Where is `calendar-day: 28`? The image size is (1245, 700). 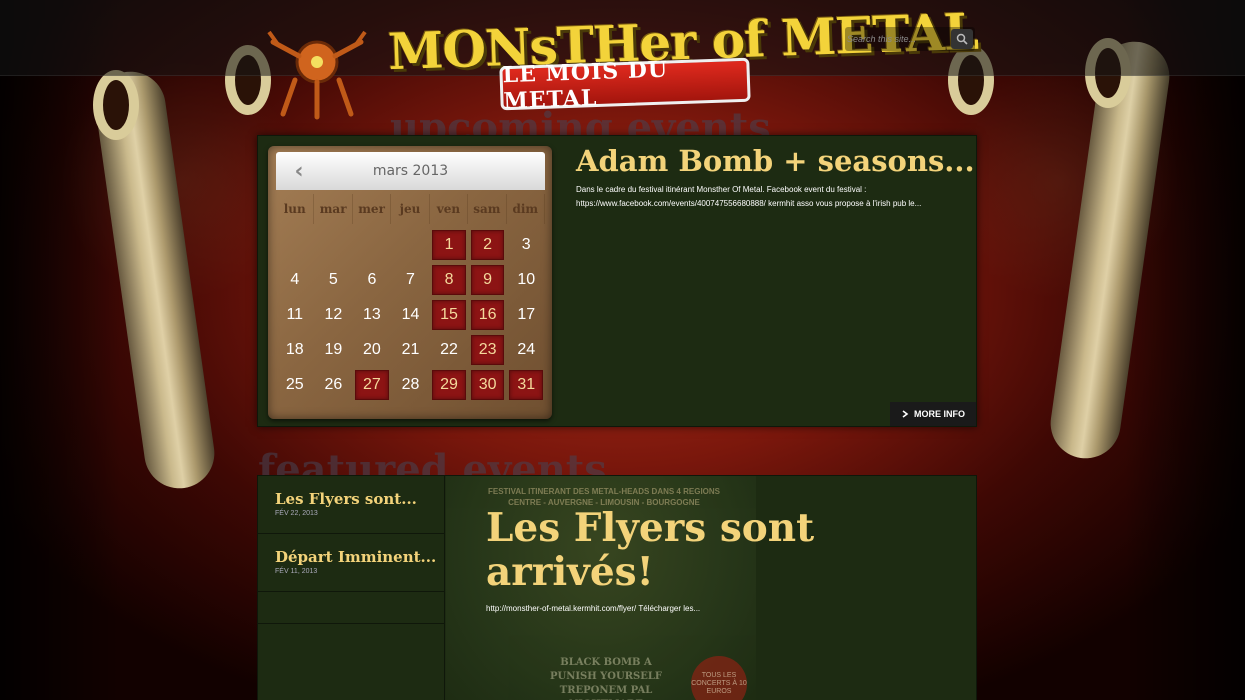
calendar-day: 28 is located at coordinates (410, 384).